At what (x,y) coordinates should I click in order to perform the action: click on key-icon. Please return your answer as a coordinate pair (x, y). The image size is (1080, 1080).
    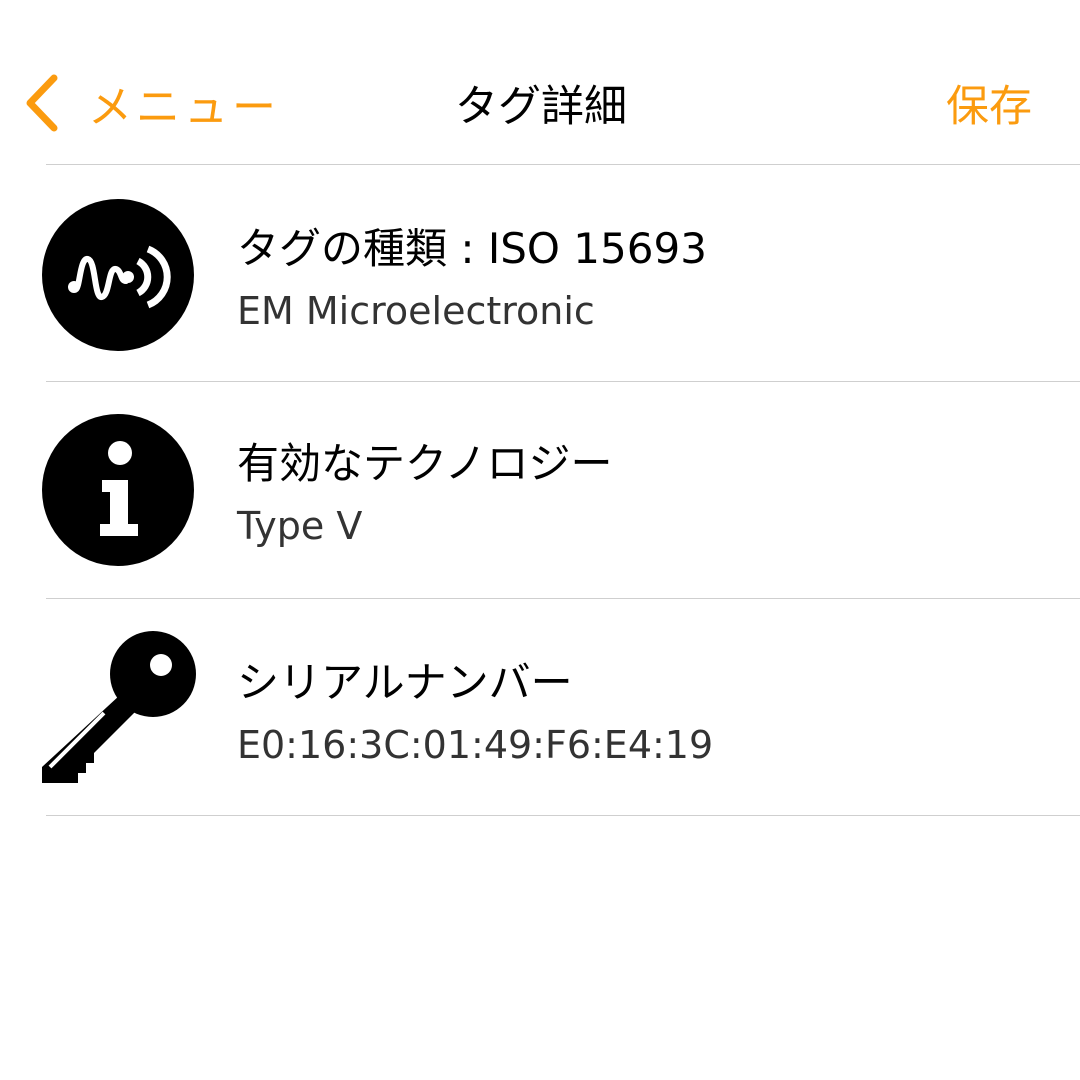
    Looking at the image, I should click on (119, 707).